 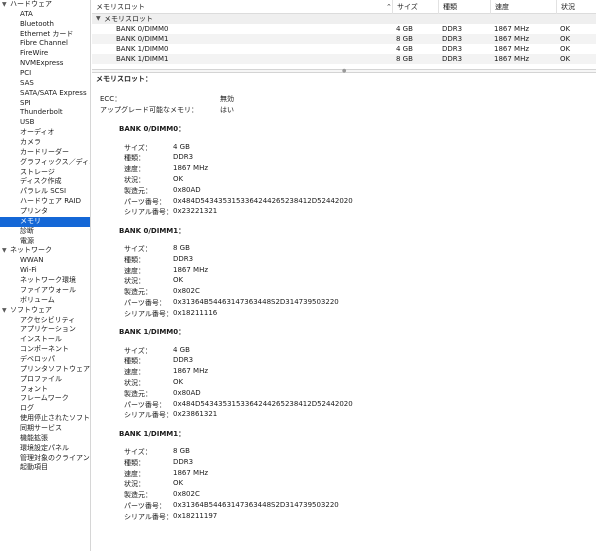 What do you see at coordinates (45, 360) in the screenshot?
I see `sidebar-item: デベロッパ` at bounding box center [45, 360].